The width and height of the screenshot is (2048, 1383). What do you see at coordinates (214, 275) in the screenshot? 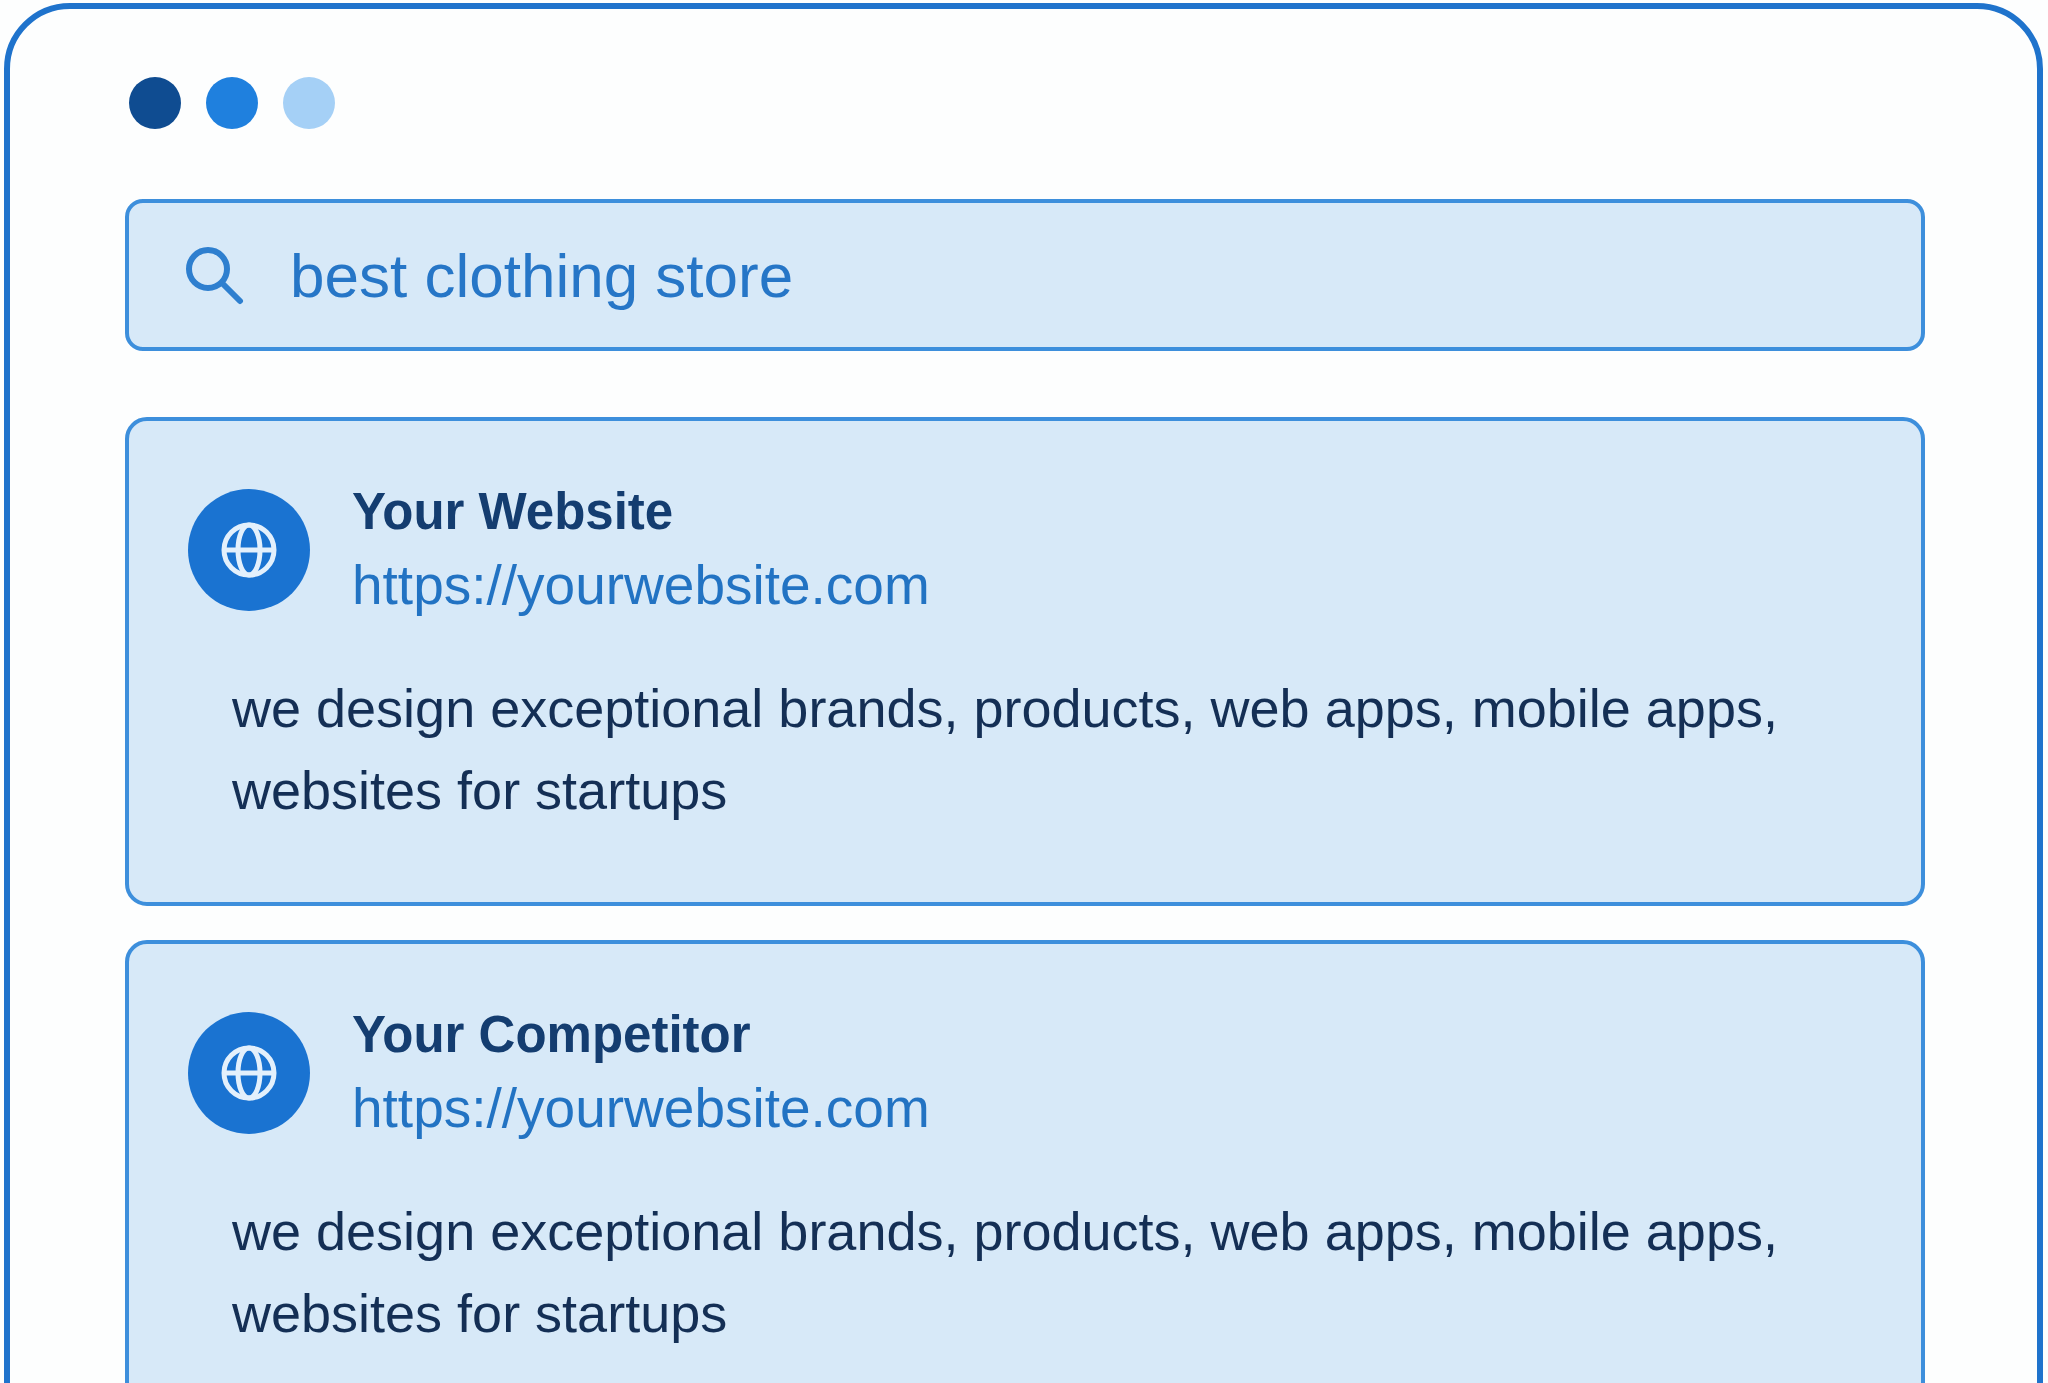
I see `search-icon` at bounding box center [214, 275].